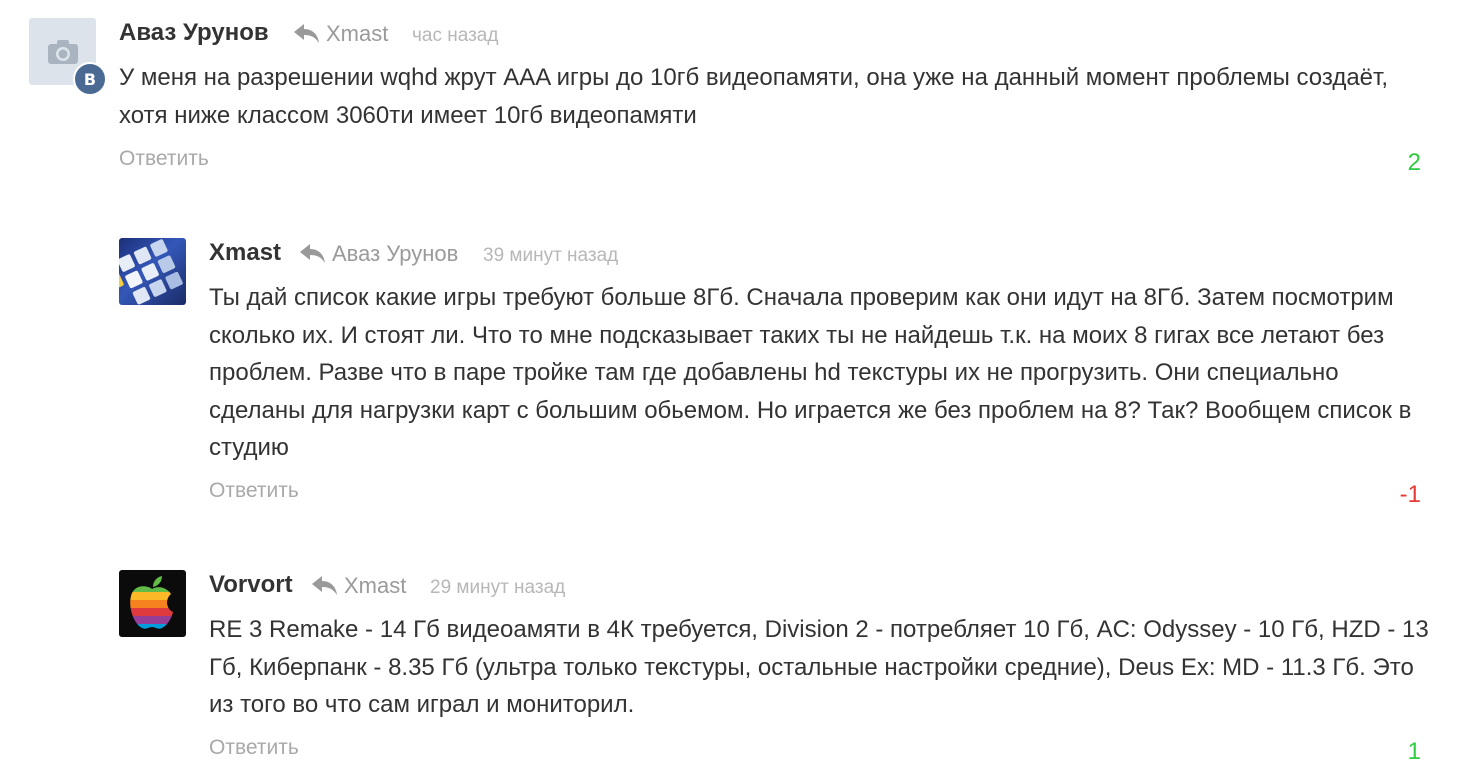 Image resolution: width=1459 pixels, height=777 pixels. What do you see at coordinates (551, 255) in the screenshot?
I see `comment-time: 39 минут назад` at bounding box center [551, 255].